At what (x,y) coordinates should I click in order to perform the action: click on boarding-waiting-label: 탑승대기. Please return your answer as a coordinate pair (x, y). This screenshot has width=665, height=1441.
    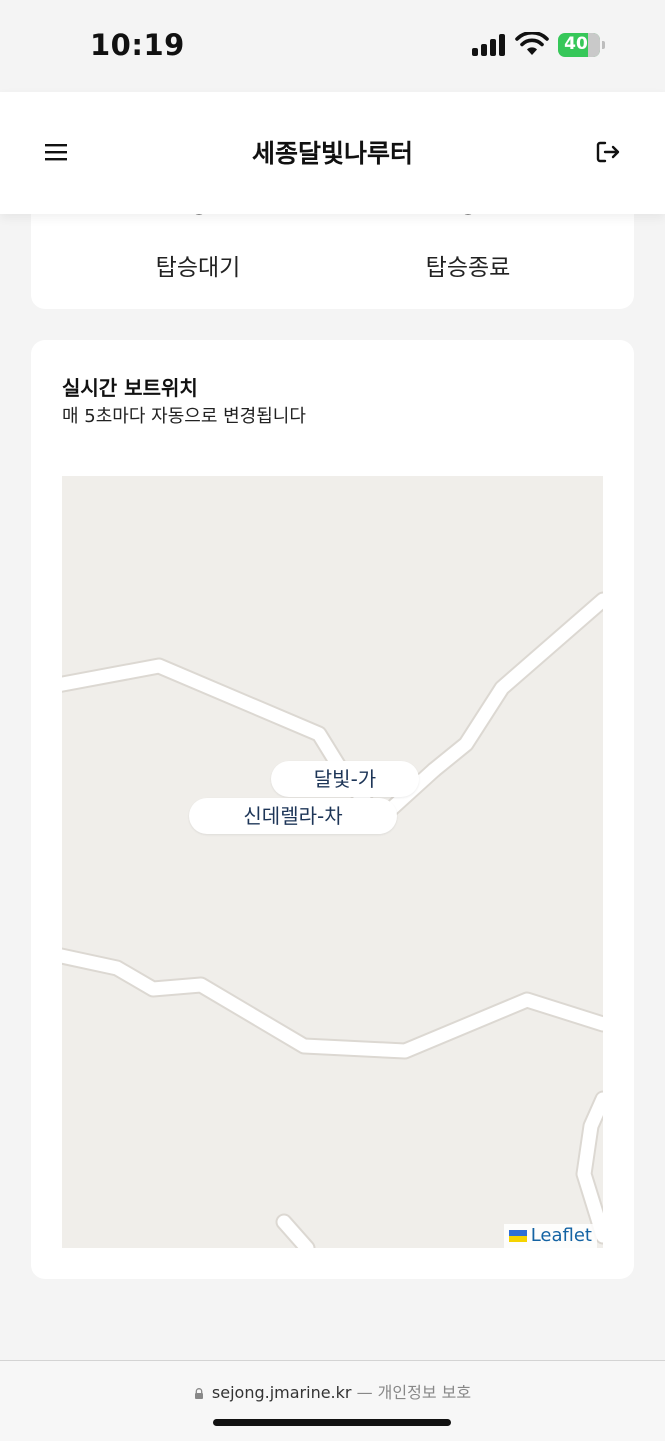
    Looking at the image, I should click on (198, 268).